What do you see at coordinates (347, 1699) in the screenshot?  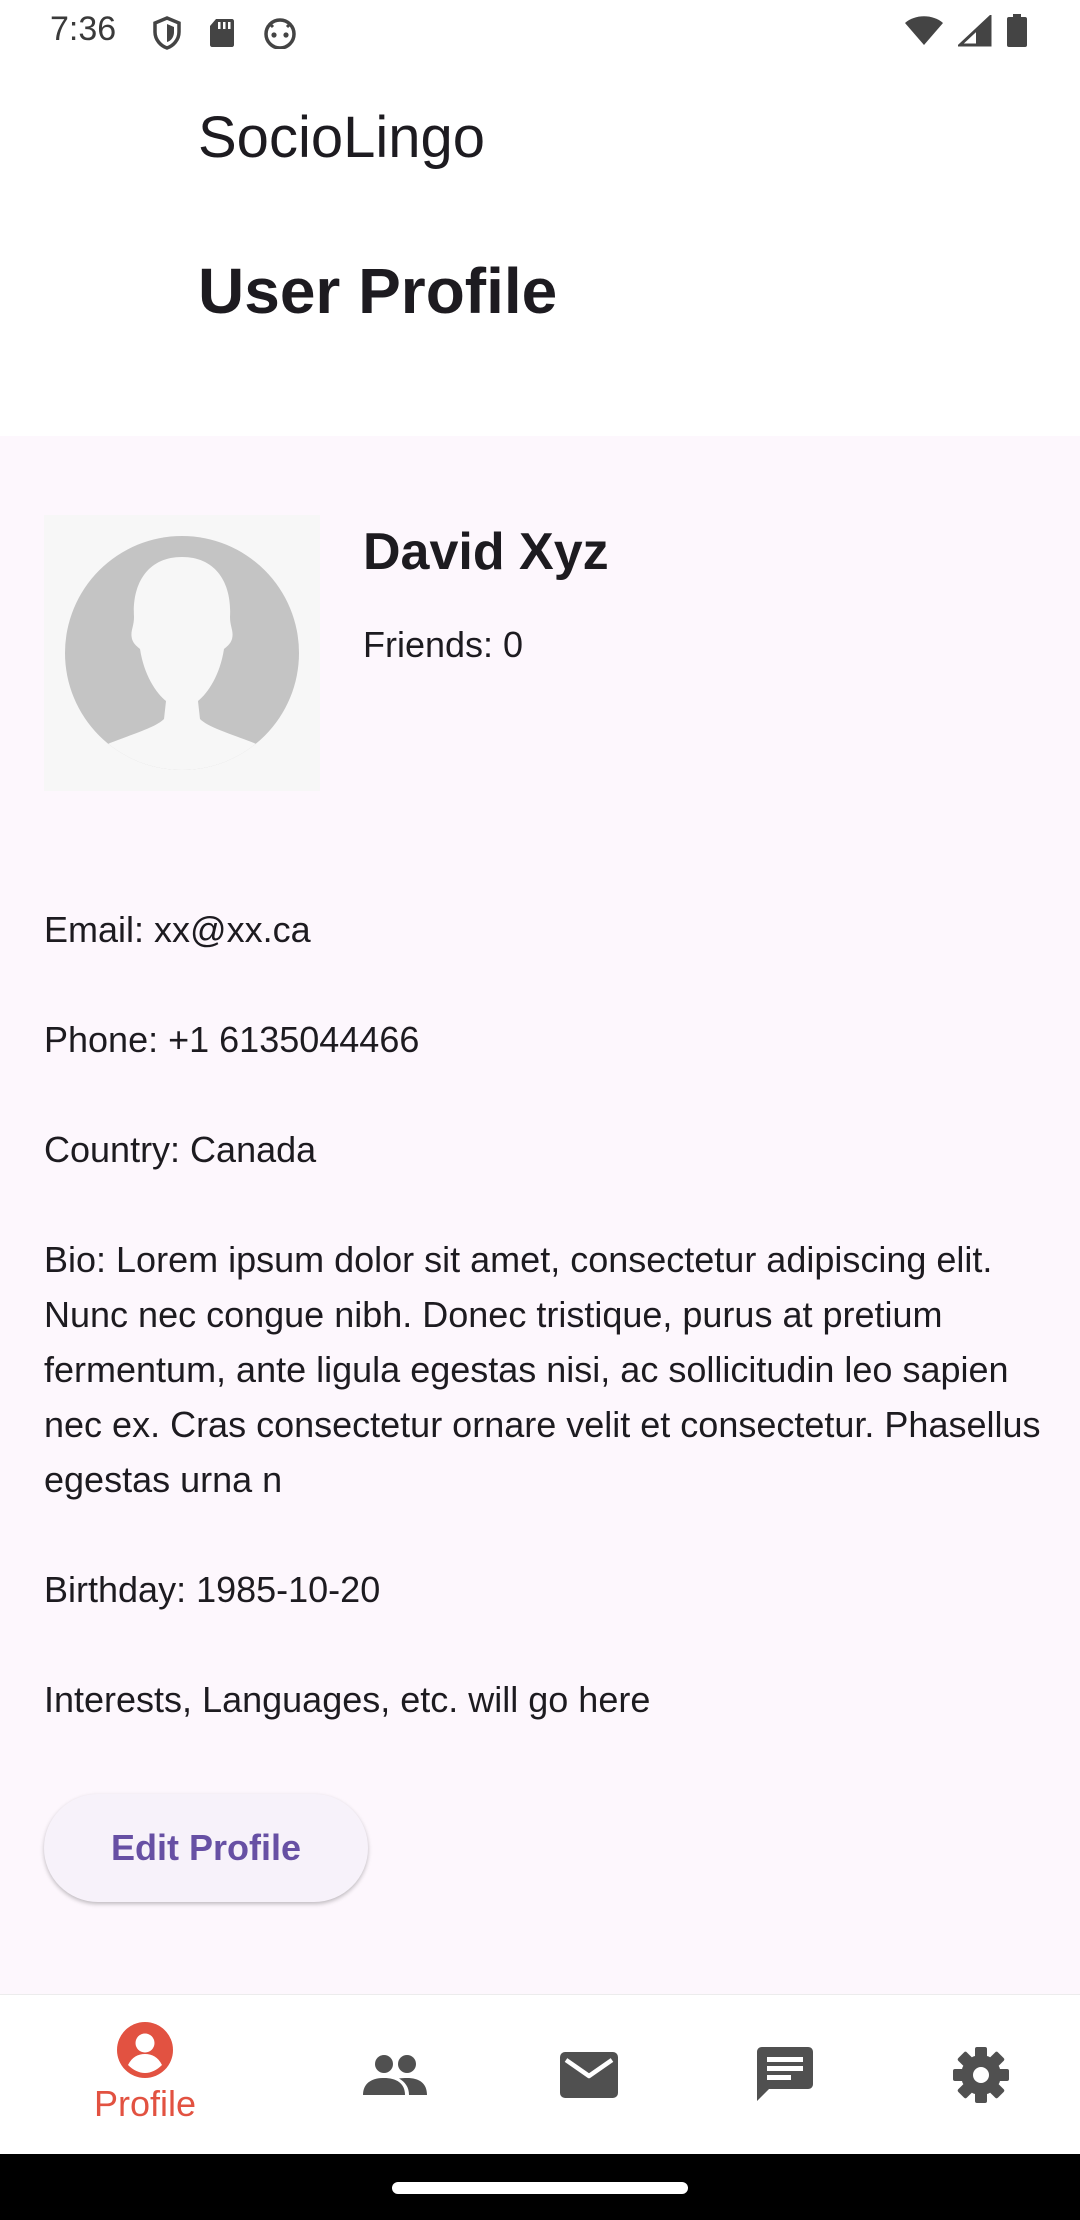 I see `interests-text: Interests, Languages, etc. will go here` at bounding box center [347, 1699].